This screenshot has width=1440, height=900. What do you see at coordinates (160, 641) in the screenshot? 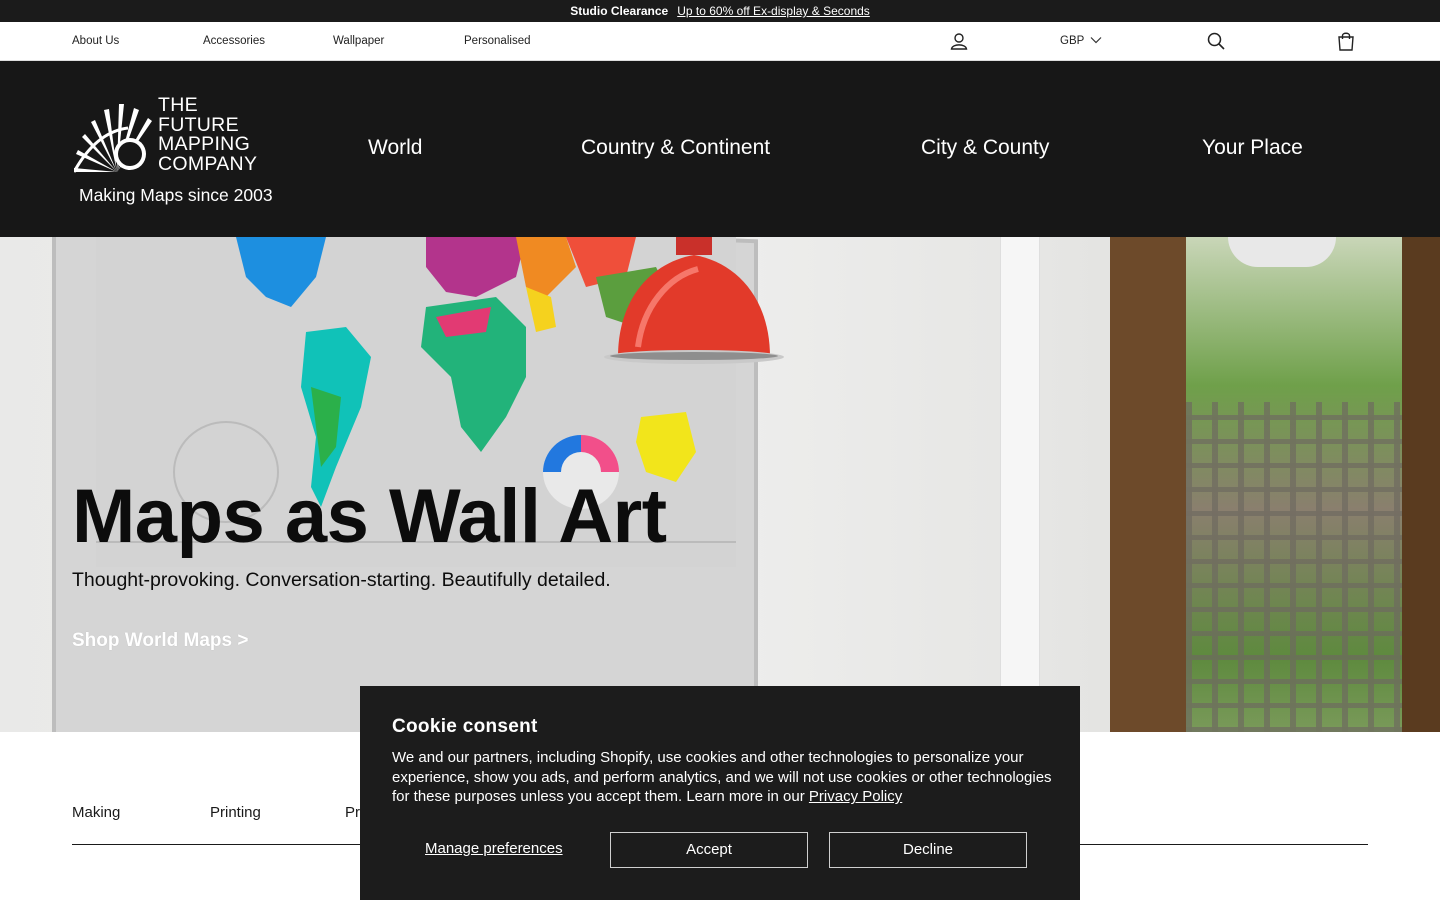
I see `shop-world-maps-link: Shop World Maps >` at bounding box center [160, 641].